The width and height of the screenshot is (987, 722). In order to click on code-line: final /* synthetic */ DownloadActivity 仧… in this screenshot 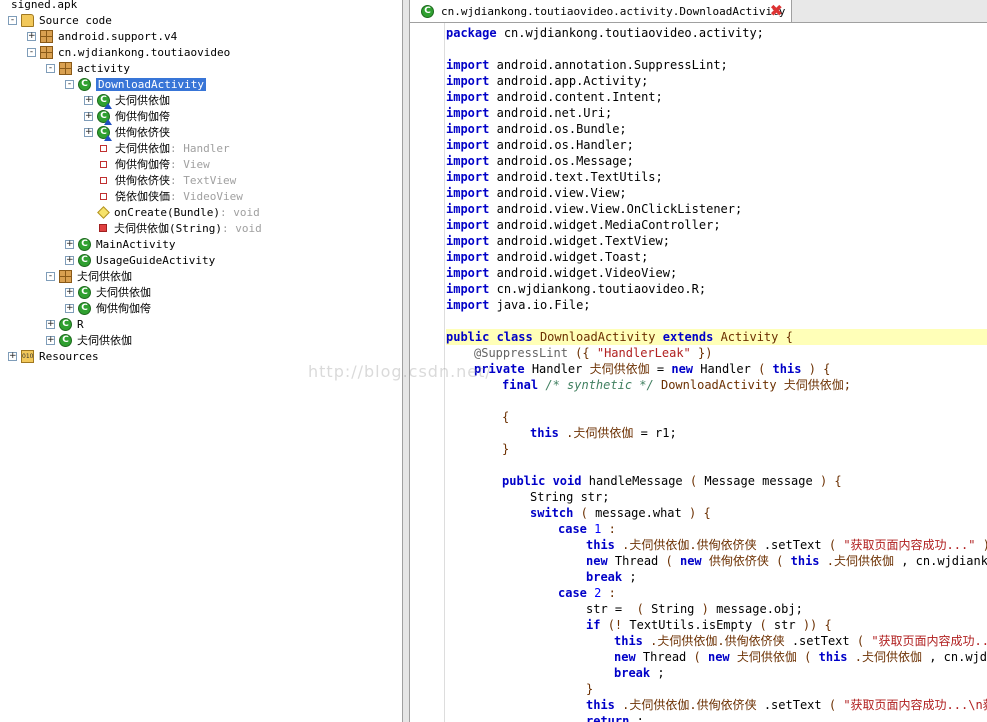, I will do `click(716, 385)`.